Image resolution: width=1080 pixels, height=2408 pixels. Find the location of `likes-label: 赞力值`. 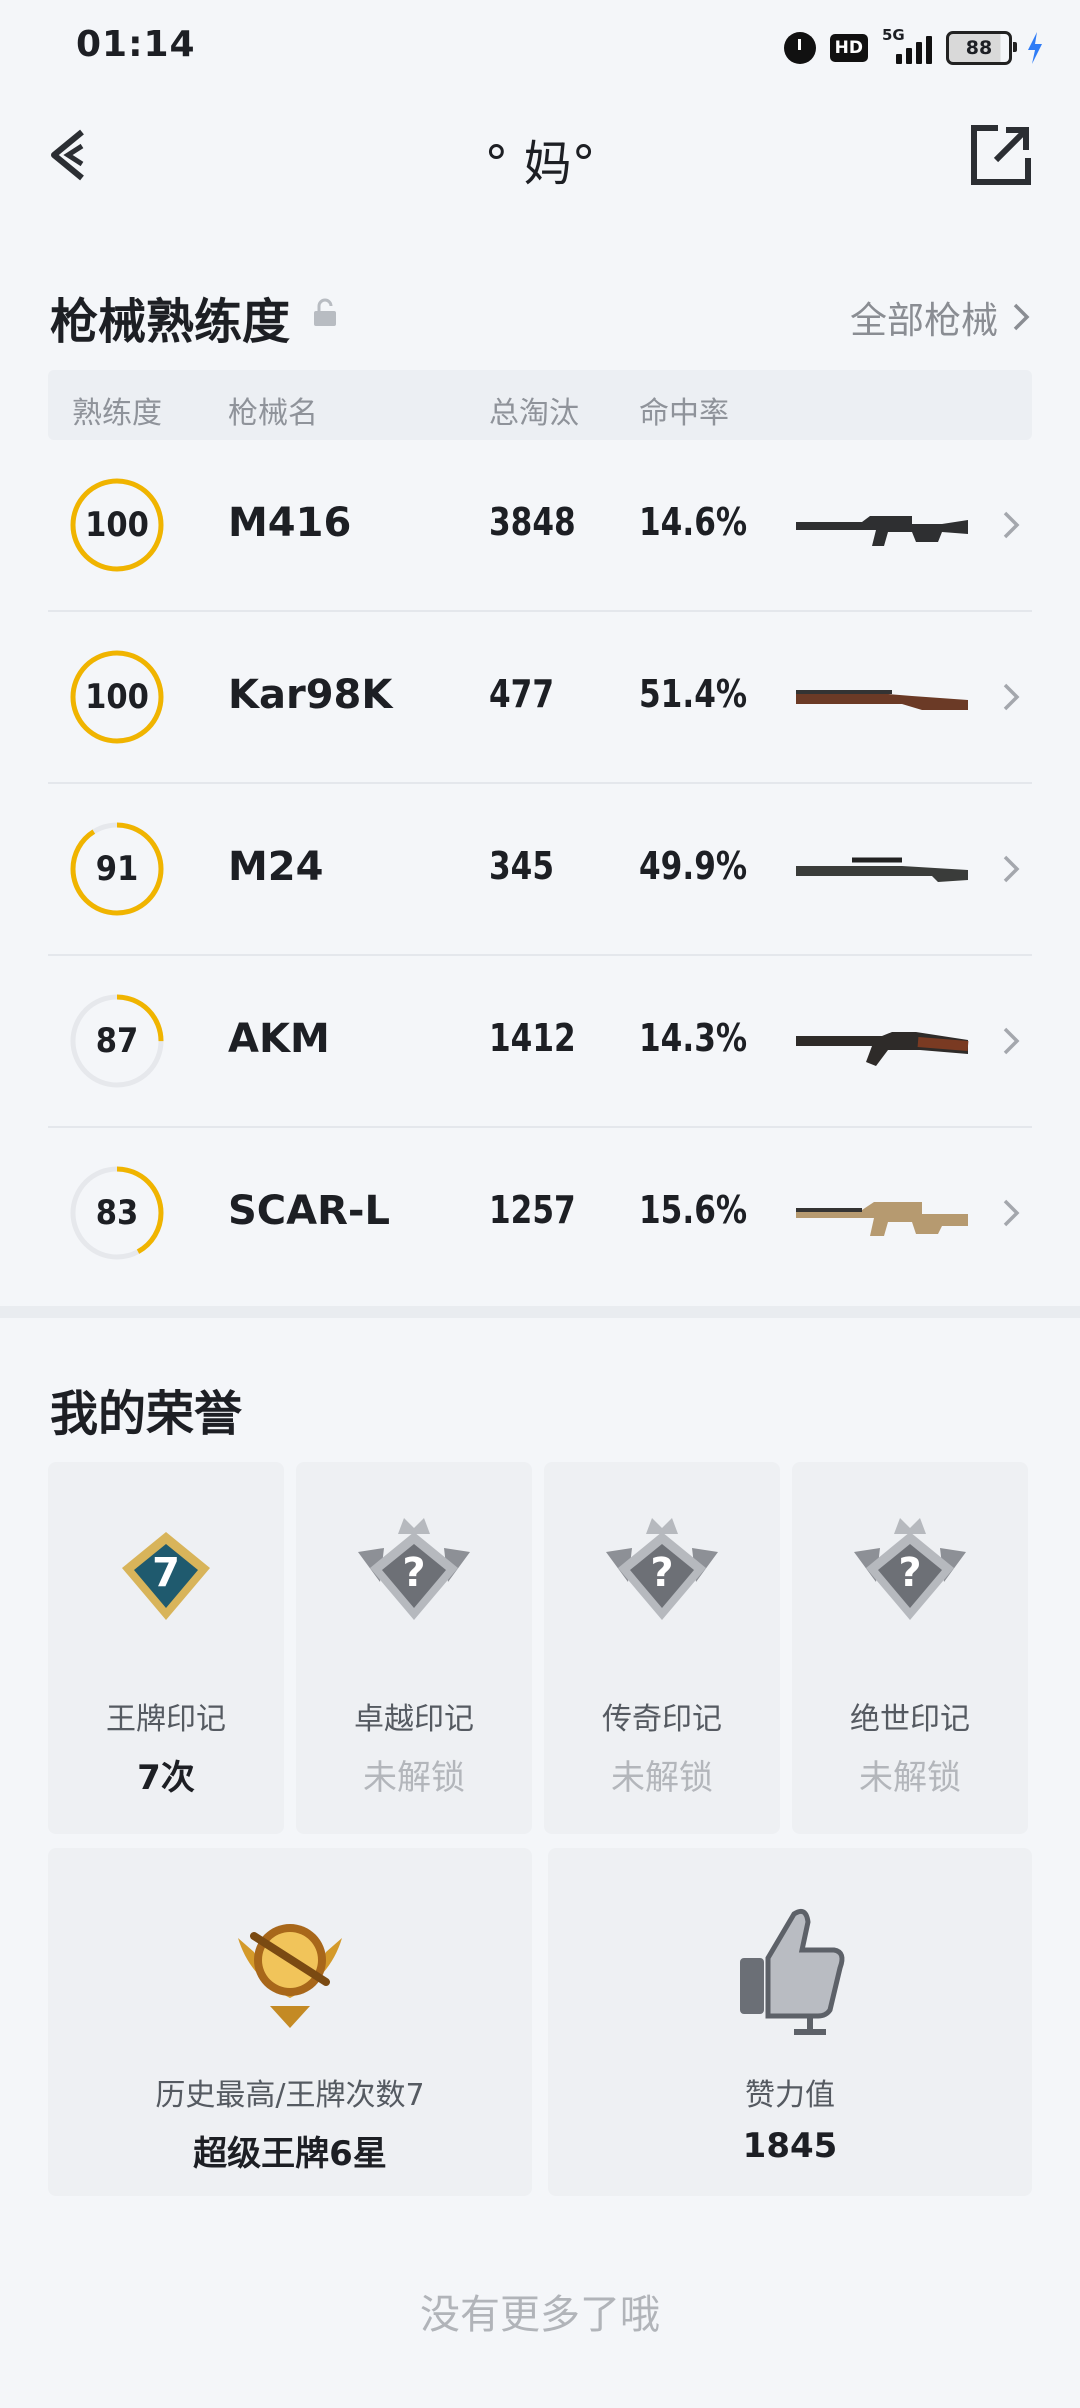

likes-label: 赞力值 is located at coordinates (790, 2095).